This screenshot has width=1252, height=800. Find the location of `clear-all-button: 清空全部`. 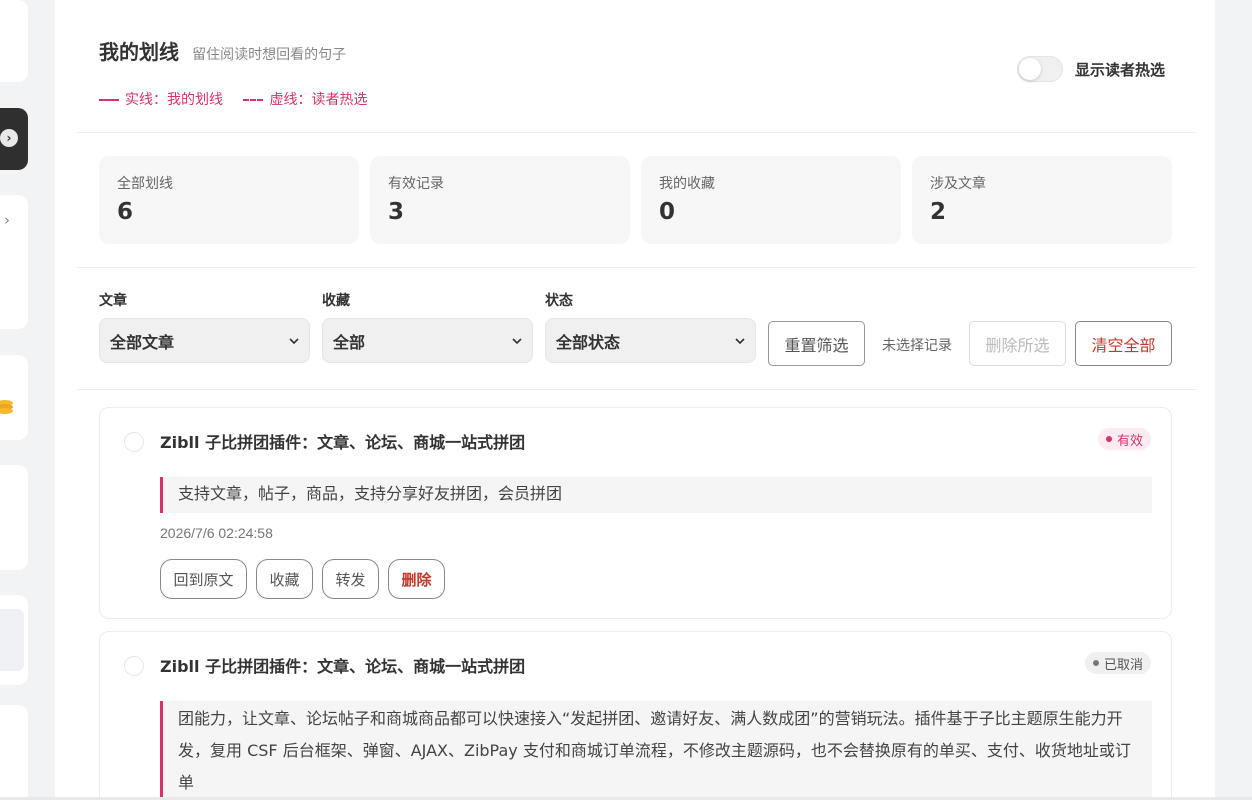

clear-all-button: 清空全部 is located at coordinates (1123, 343).